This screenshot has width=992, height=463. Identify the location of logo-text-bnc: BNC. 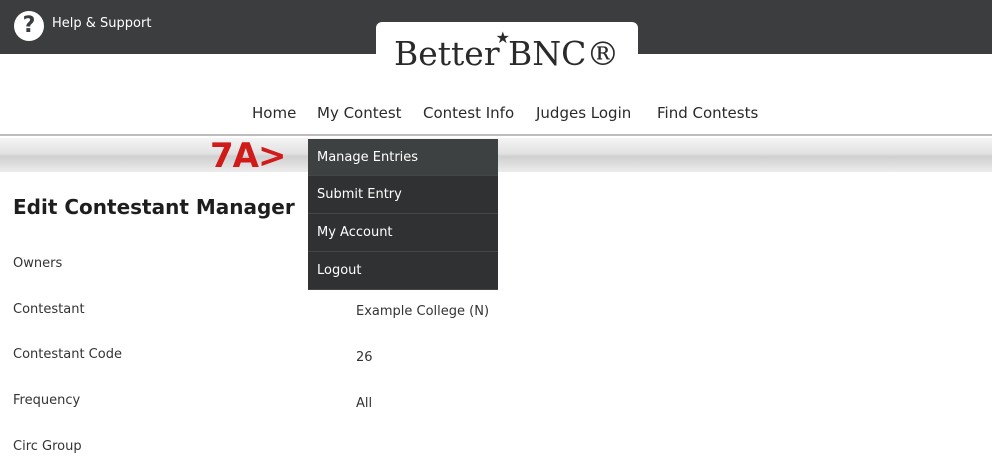
(547, 53).